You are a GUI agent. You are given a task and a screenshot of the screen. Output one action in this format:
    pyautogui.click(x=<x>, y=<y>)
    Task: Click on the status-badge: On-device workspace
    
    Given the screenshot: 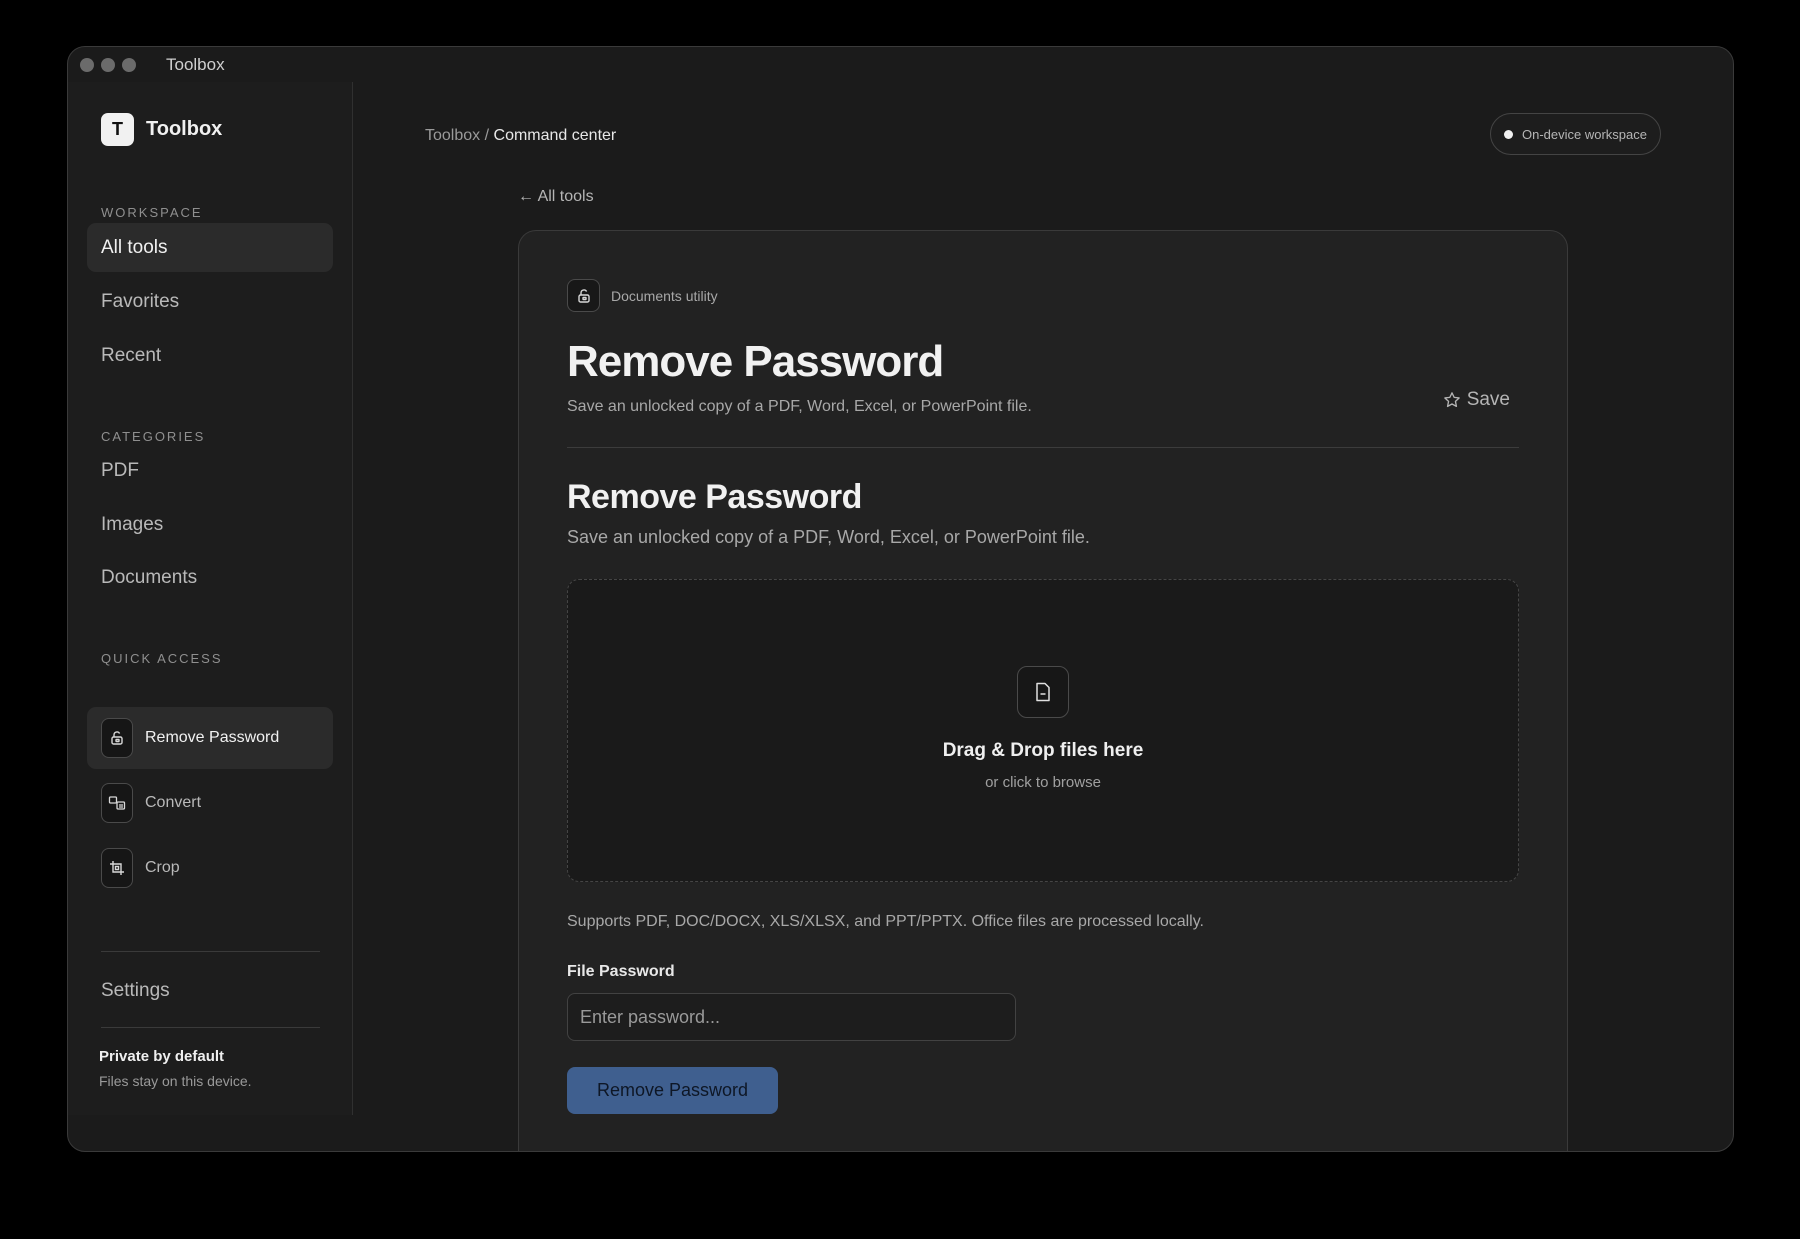 What is the action you would take?
    pyautogui.click(x=1575, y=134)
    